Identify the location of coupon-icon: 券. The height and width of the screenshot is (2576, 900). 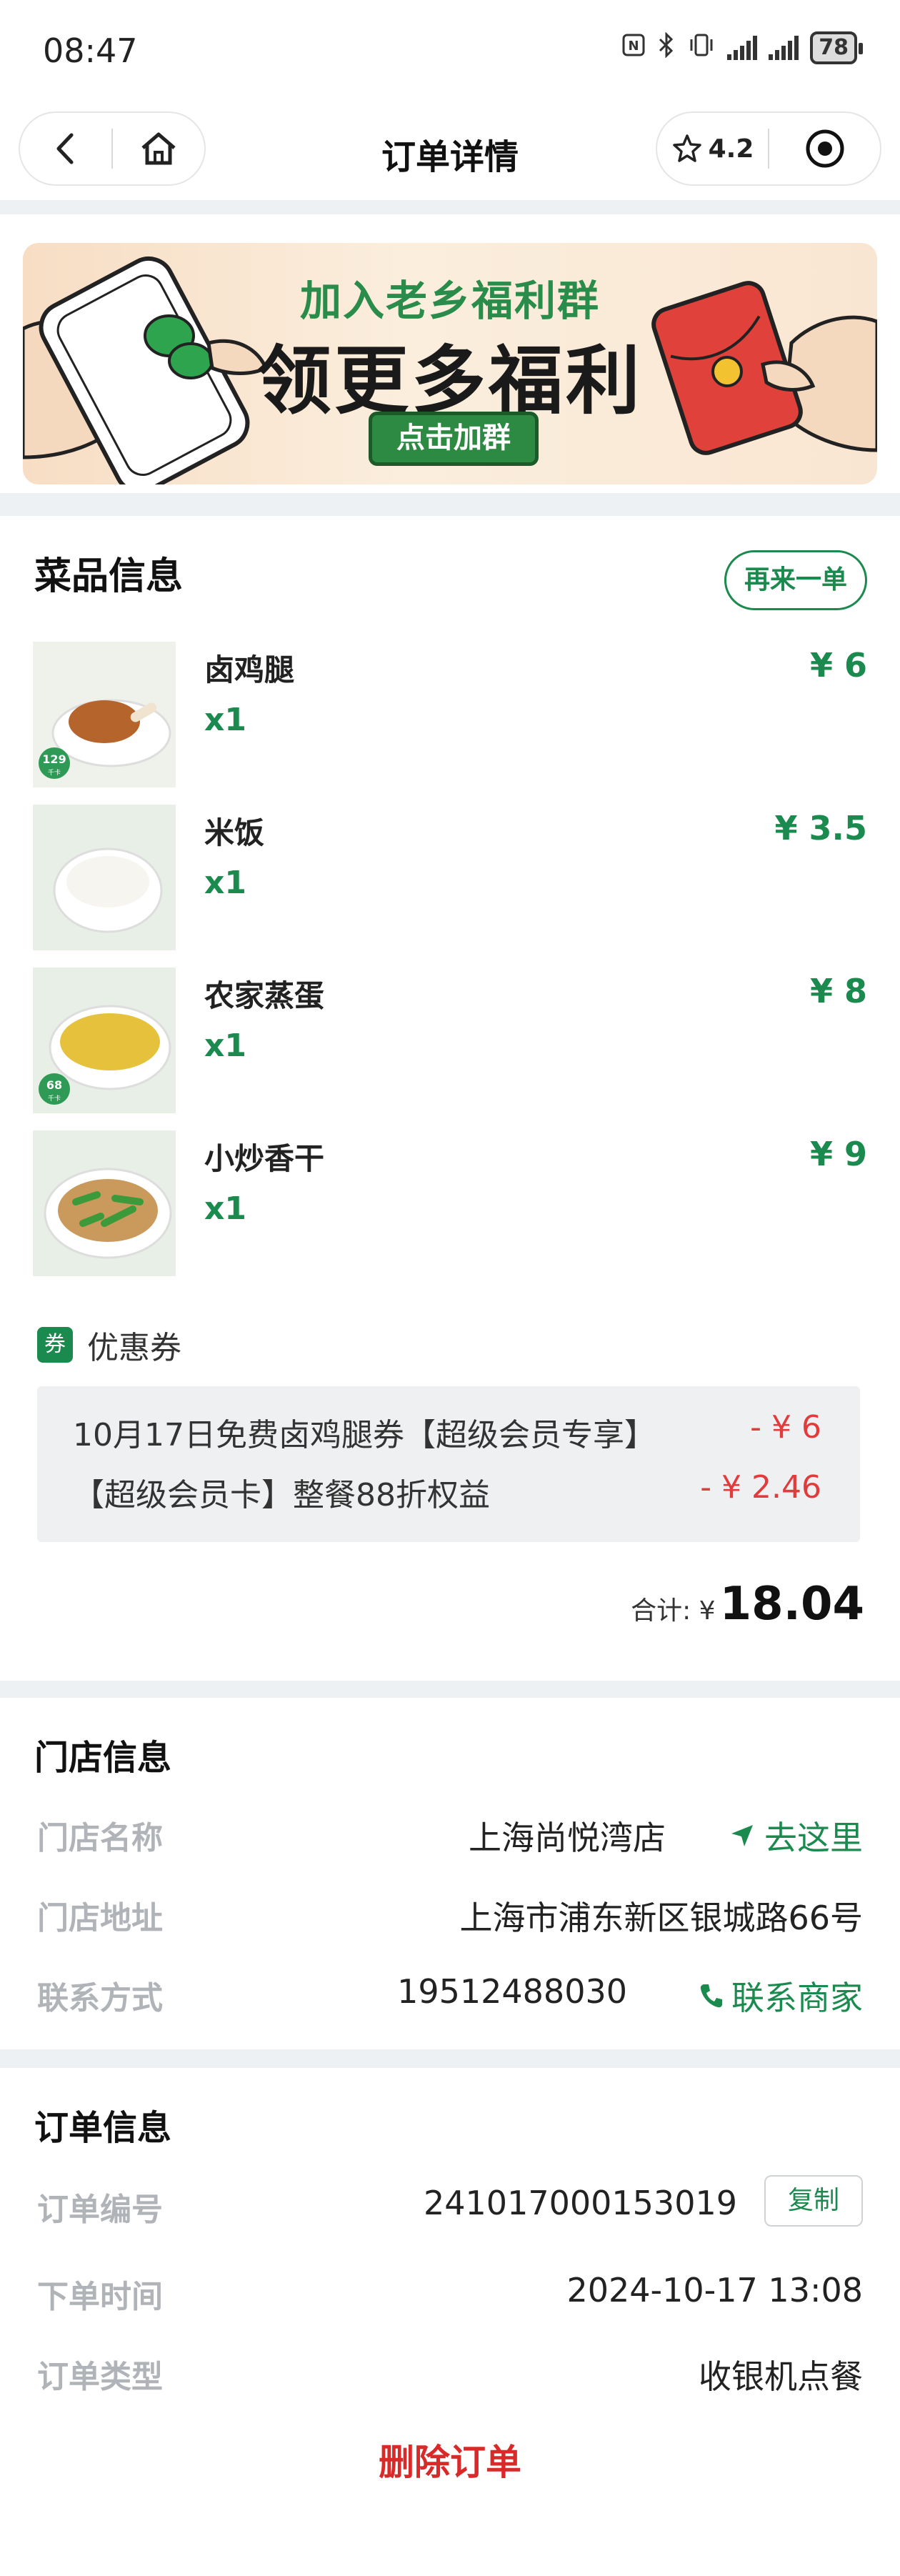
(55, 1345).